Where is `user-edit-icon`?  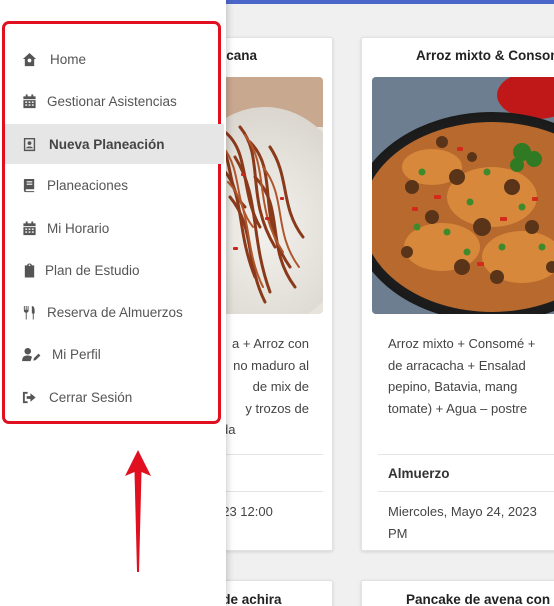
user-edit-icon is located at coordinates (31, 354).